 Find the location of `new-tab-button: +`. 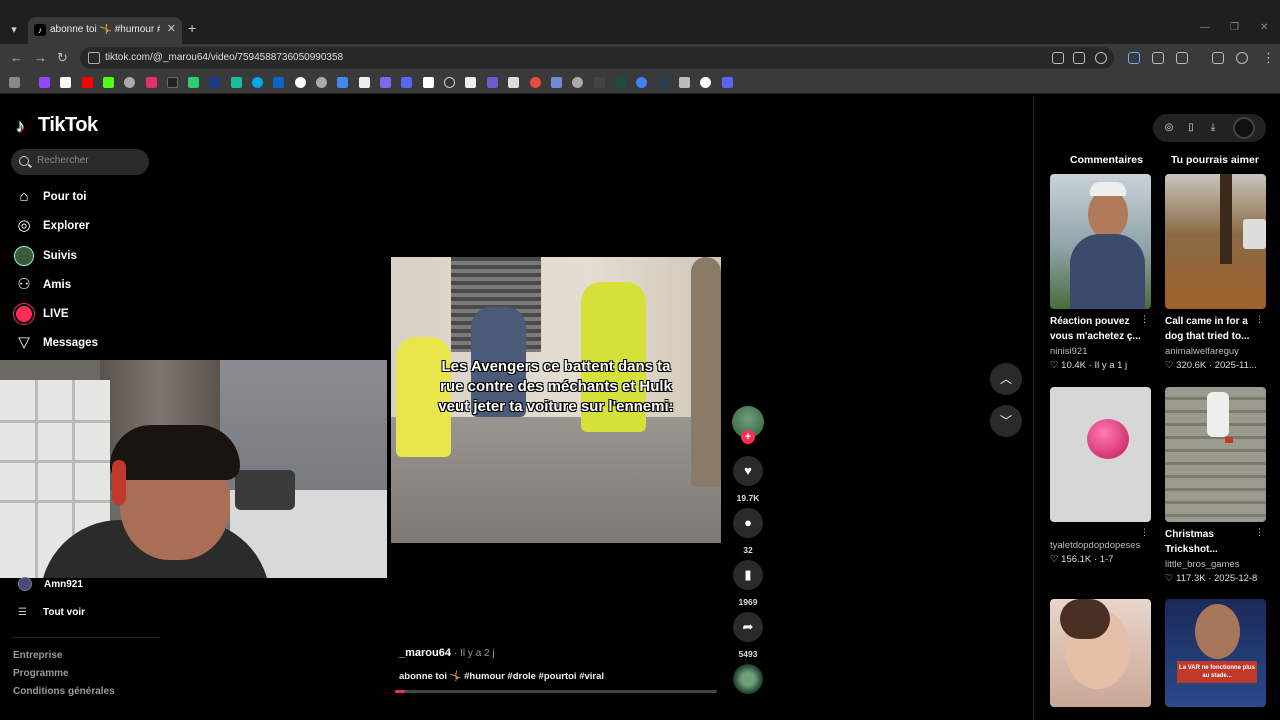

new-tab-button: + is located at coordinates (192, 28).